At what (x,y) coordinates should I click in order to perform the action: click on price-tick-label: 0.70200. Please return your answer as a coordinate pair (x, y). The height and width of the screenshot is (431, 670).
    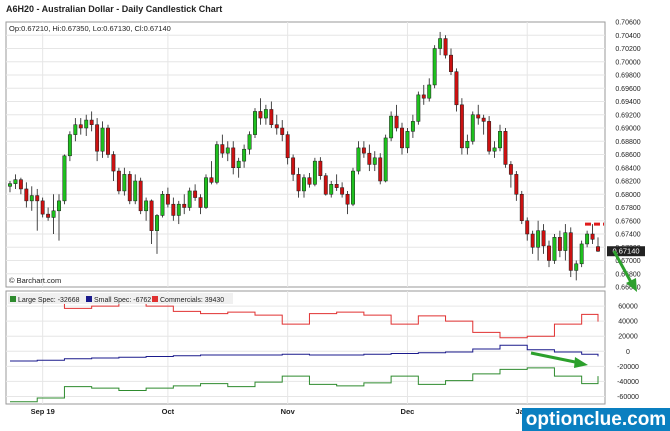
    Looking at the image, I should click on (627, 49).